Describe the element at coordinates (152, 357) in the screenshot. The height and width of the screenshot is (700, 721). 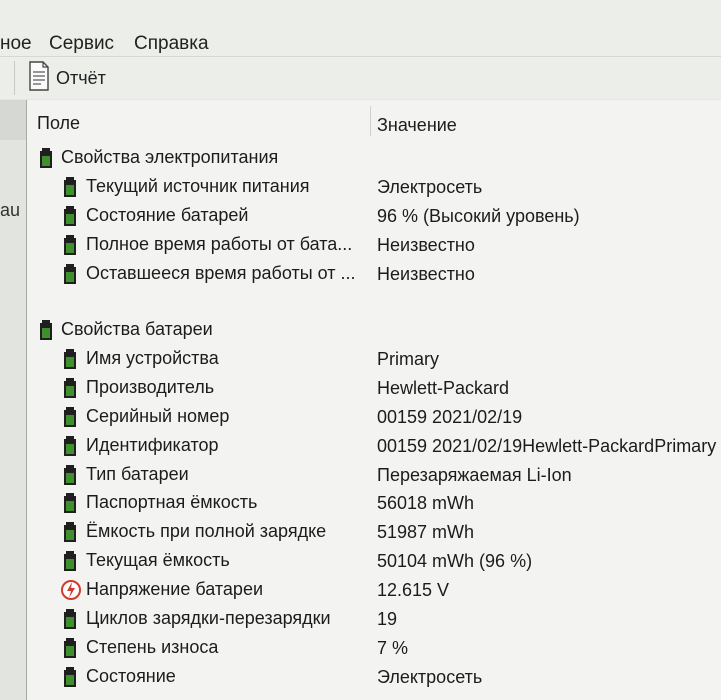
I see `property-name: Имя устройства` at that location.